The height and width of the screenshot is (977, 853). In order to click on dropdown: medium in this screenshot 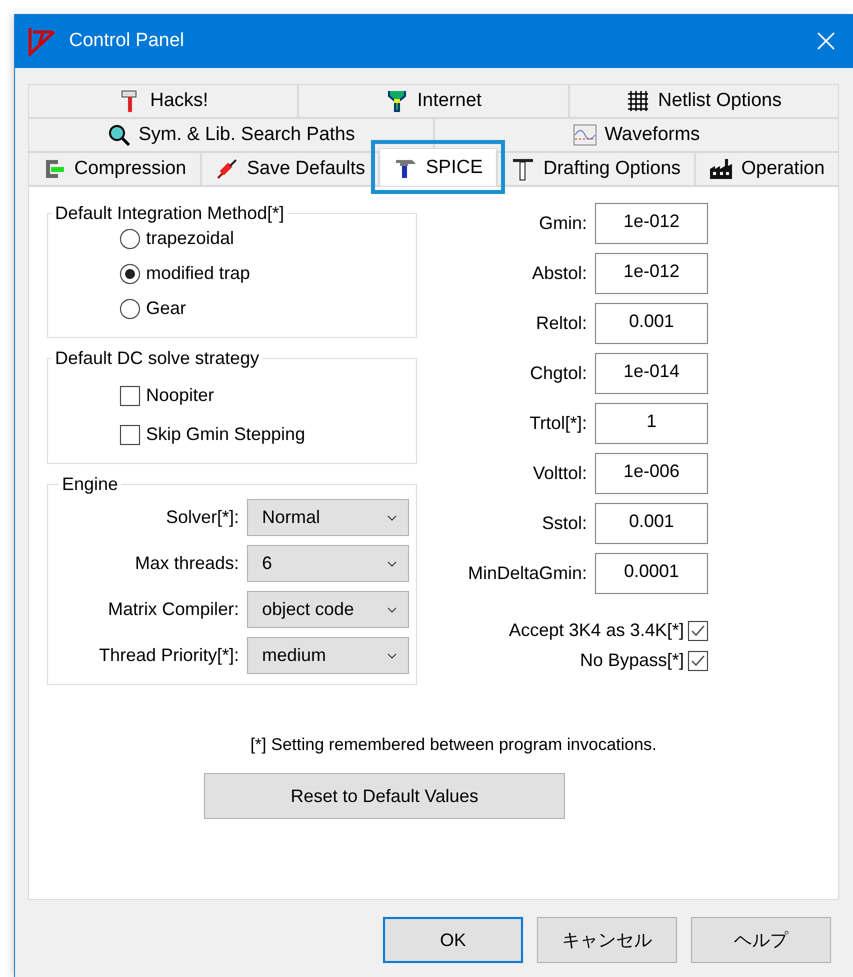, I will do `click(328, 655)`.